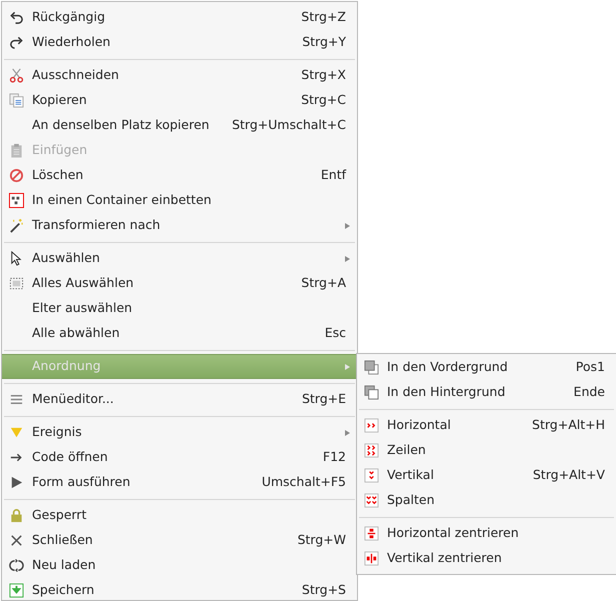 Image resolution: width=616 pixels, height=601 pixels. Describe the element at coordinates (16, 75) in the screenshot. I see `scissors-icon` at that location.